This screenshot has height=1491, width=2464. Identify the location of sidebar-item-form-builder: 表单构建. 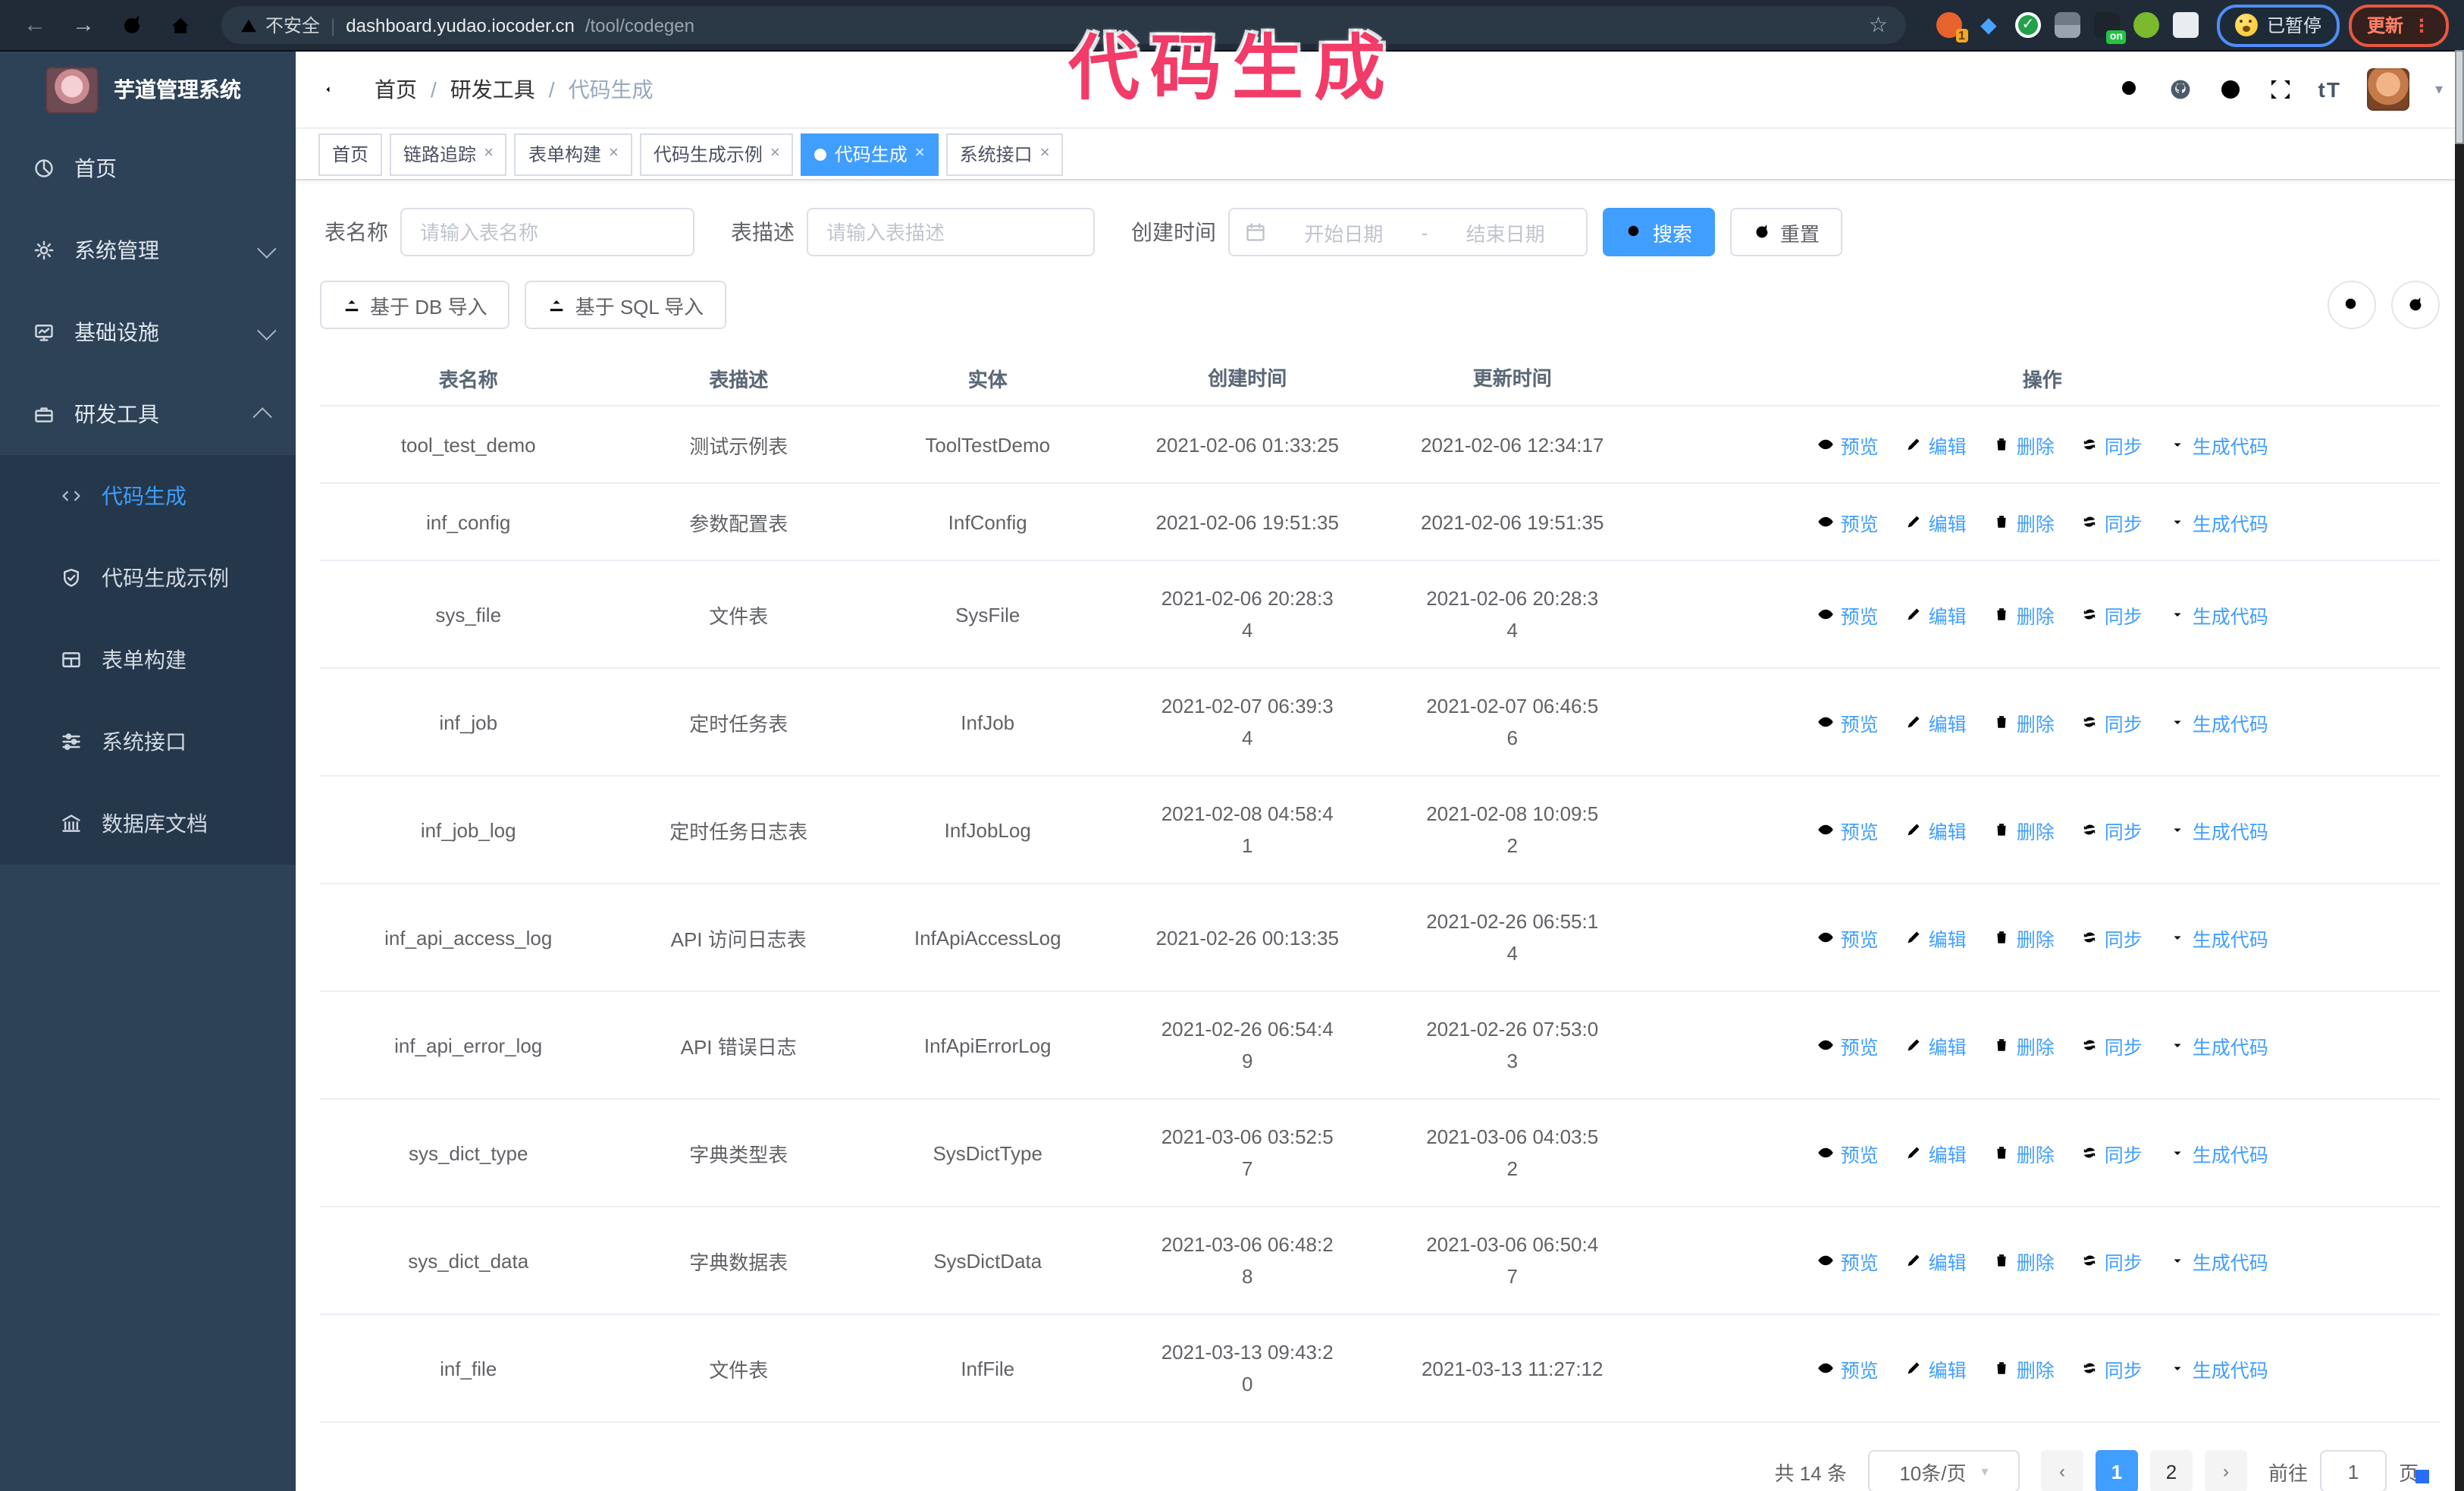
(148, 660).